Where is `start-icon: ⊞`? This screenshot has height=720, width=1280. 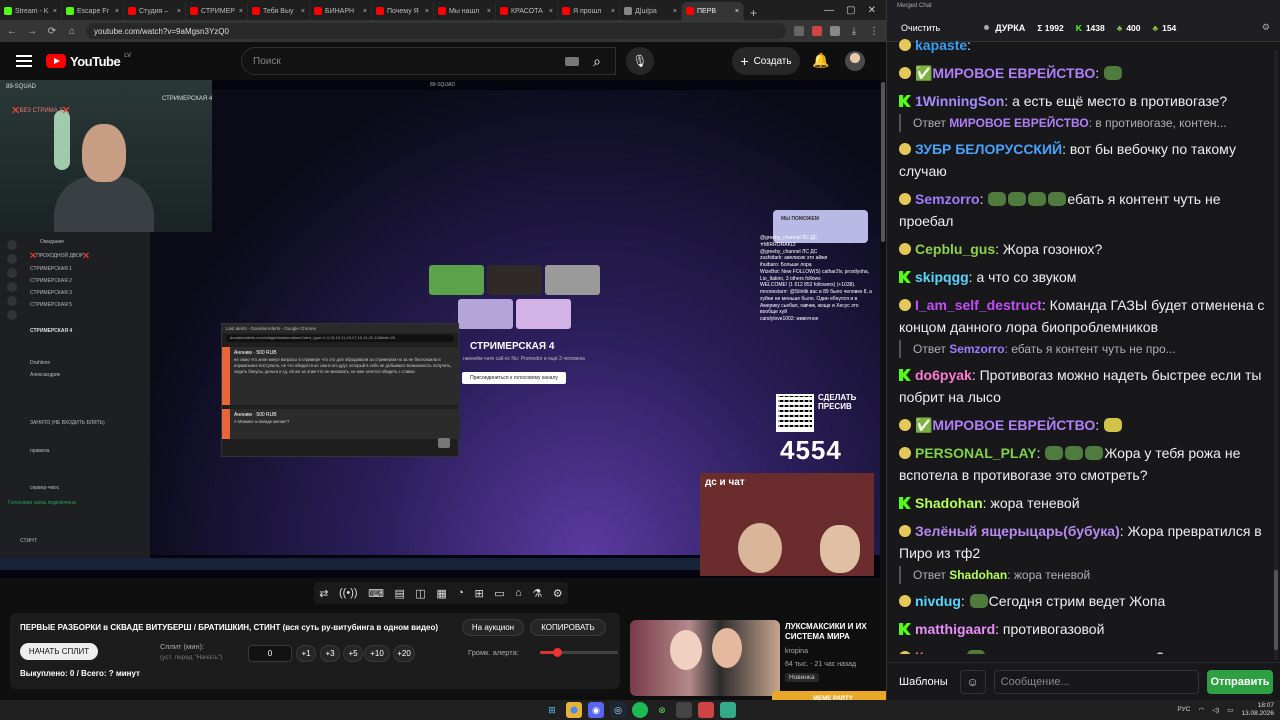
start-icon: ⊞ is located at coordinates (552, 710).